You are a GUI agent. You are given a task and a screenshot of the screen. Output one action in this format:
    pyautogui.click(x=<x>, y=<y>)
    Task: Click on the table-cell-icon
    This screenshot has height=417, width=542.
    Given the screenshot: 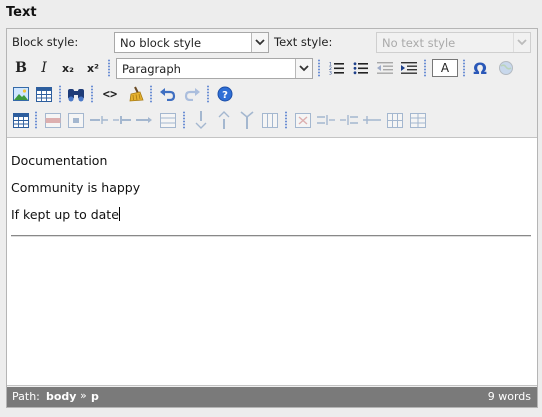 What is the action you would take?
    pyautogui.click(x=76, y=120)
    